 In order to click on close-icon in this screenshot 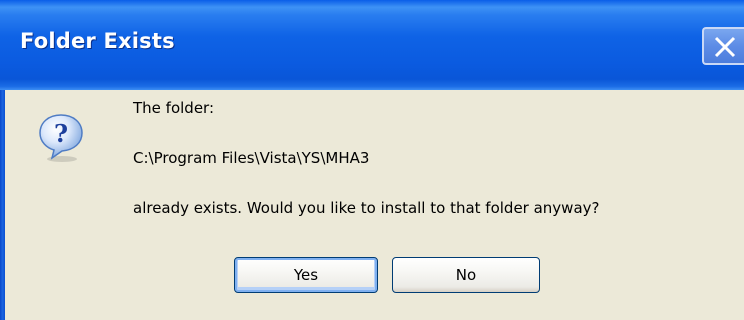, I will do `click(725, 47)`.